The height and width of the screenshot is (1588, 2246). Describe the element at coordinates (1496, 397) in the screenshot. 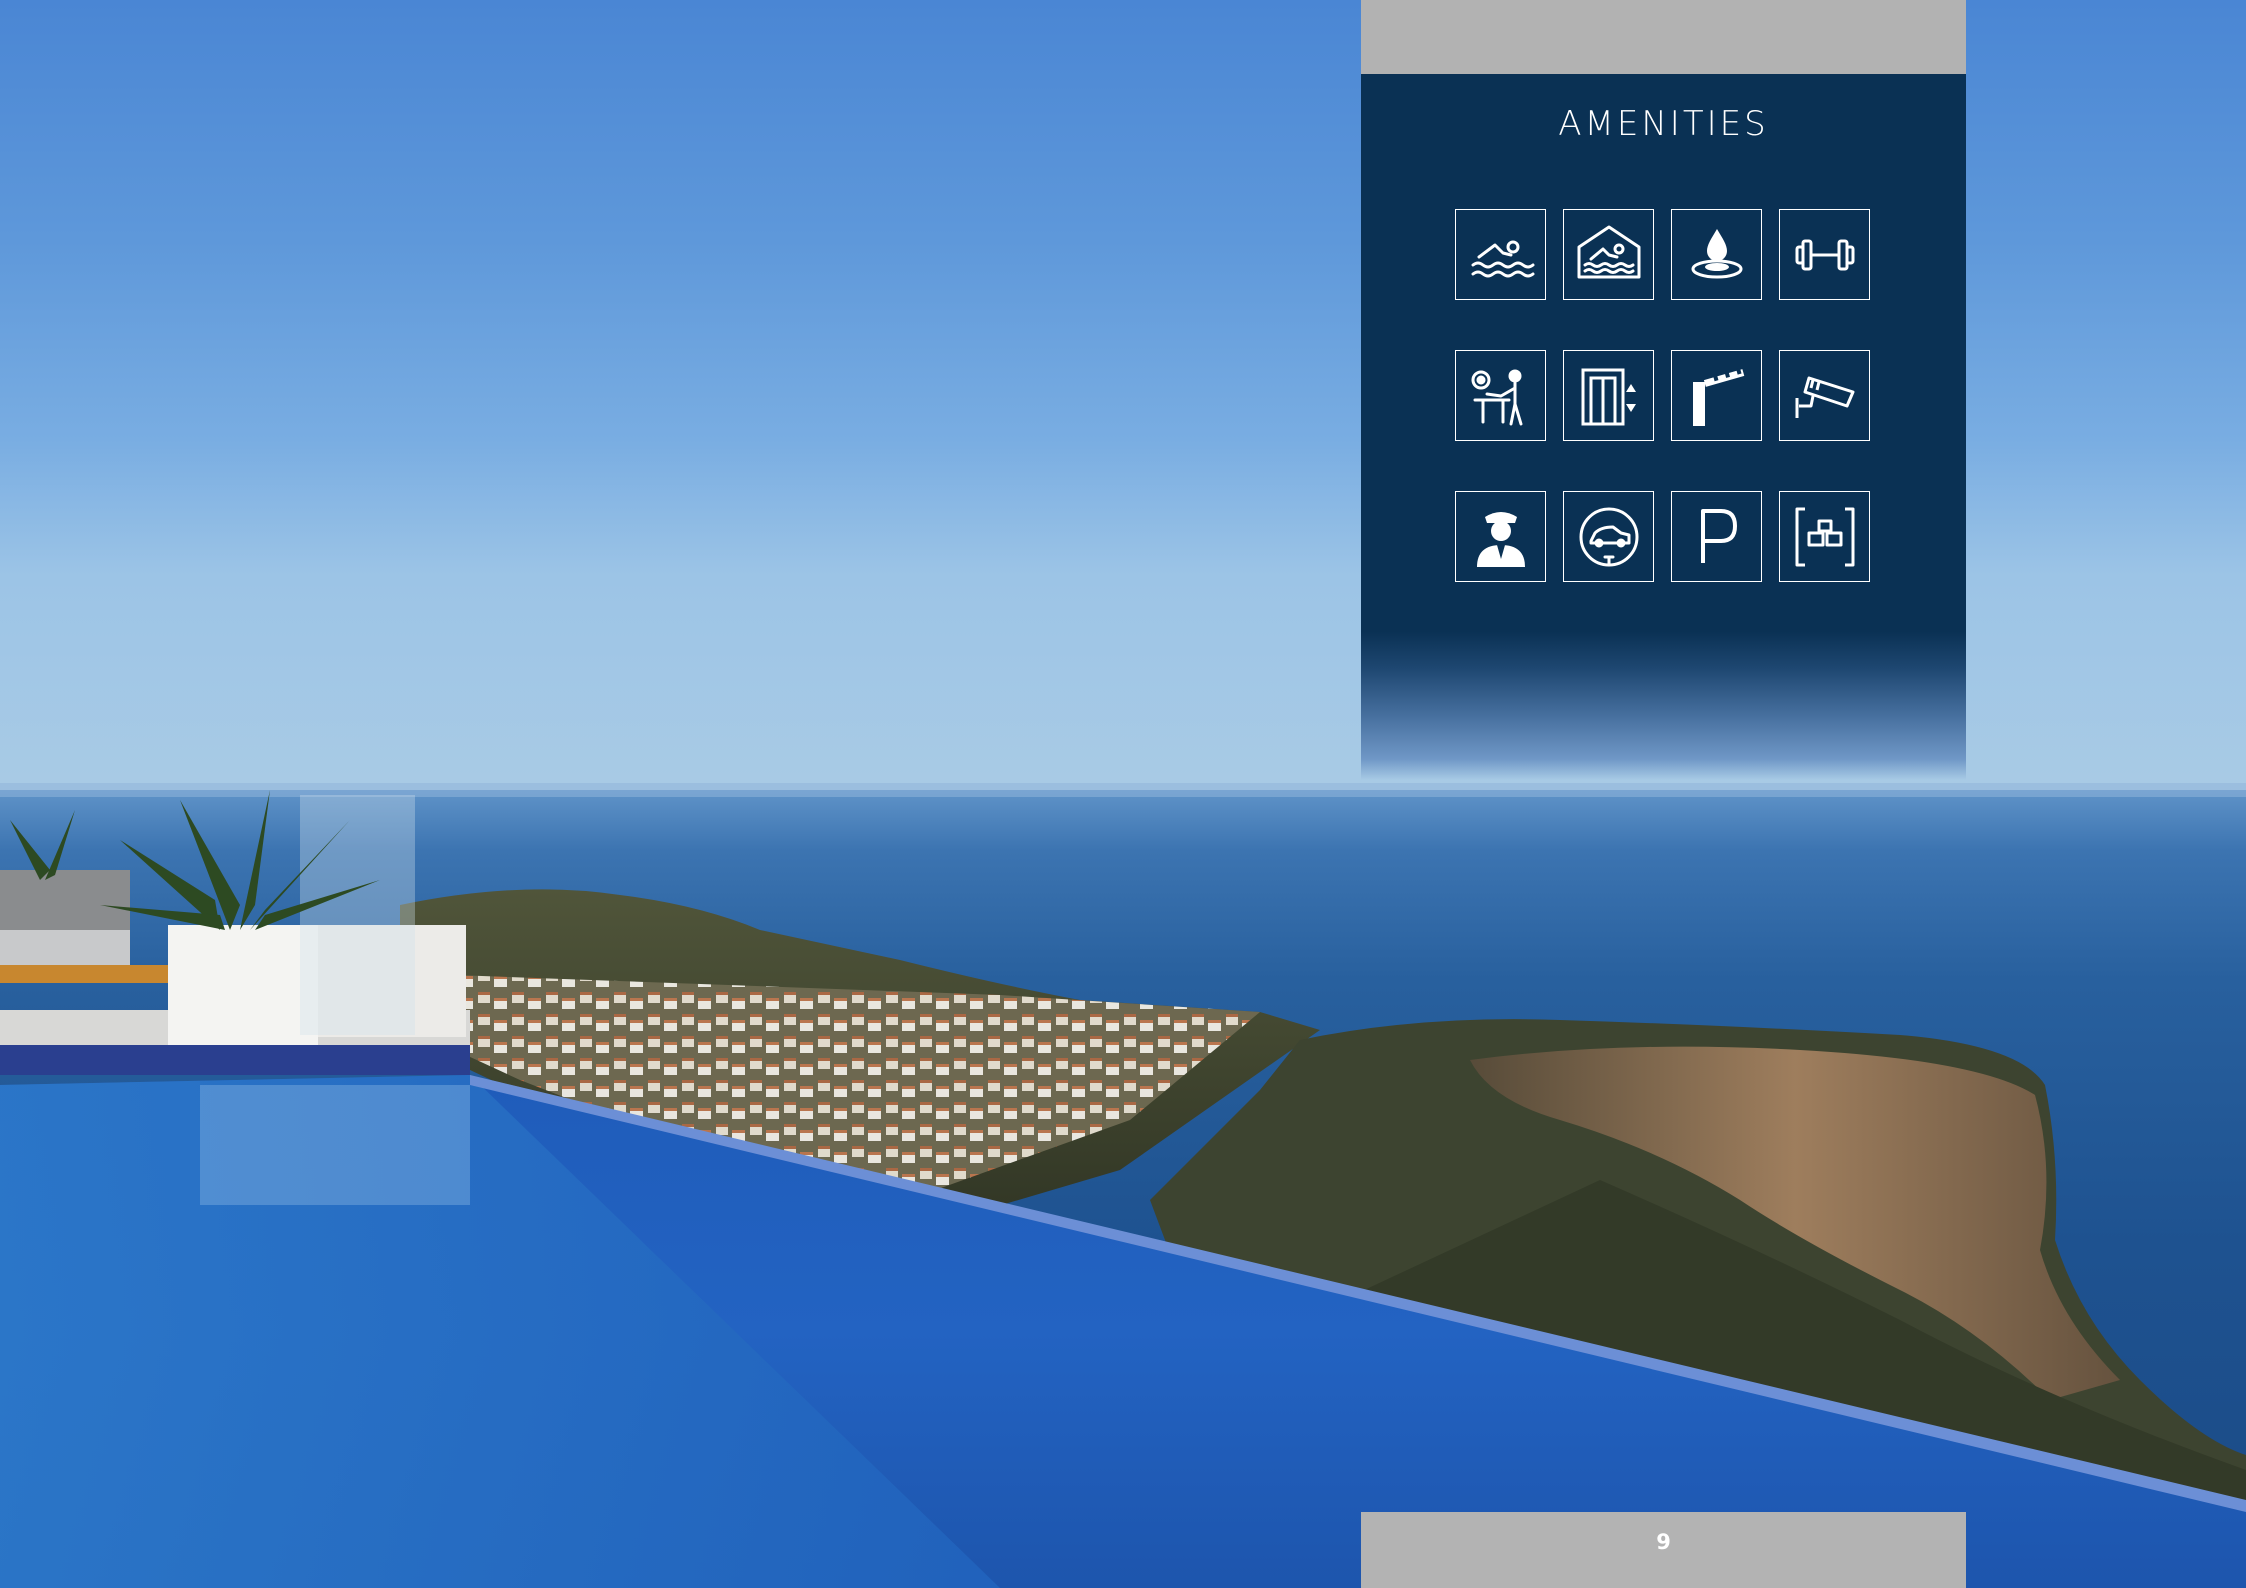

I see `games-room-icon` at that location.